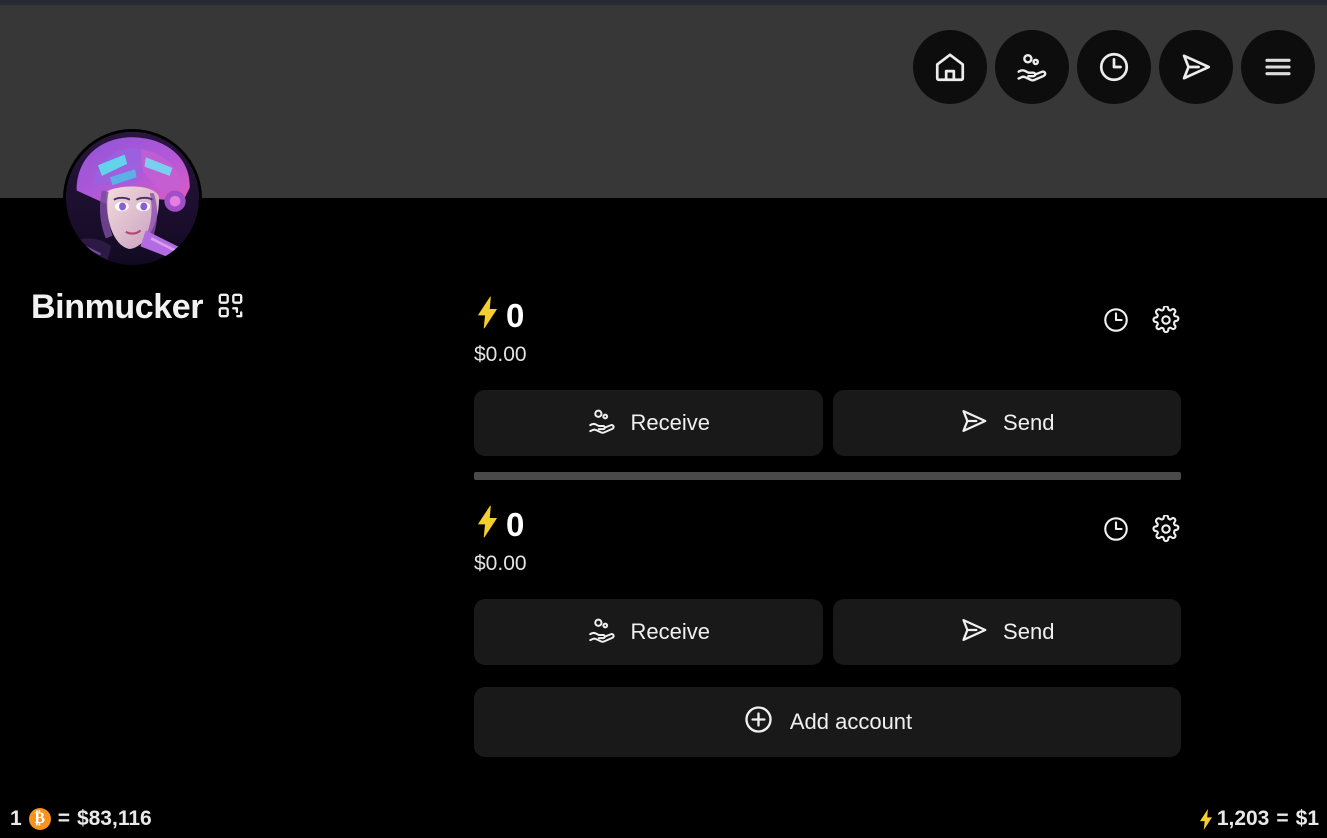  What do you see at coordinates (1307, 818) in the screenshot?
I see `sats-value: $1` at bounding box center [1307, 818].